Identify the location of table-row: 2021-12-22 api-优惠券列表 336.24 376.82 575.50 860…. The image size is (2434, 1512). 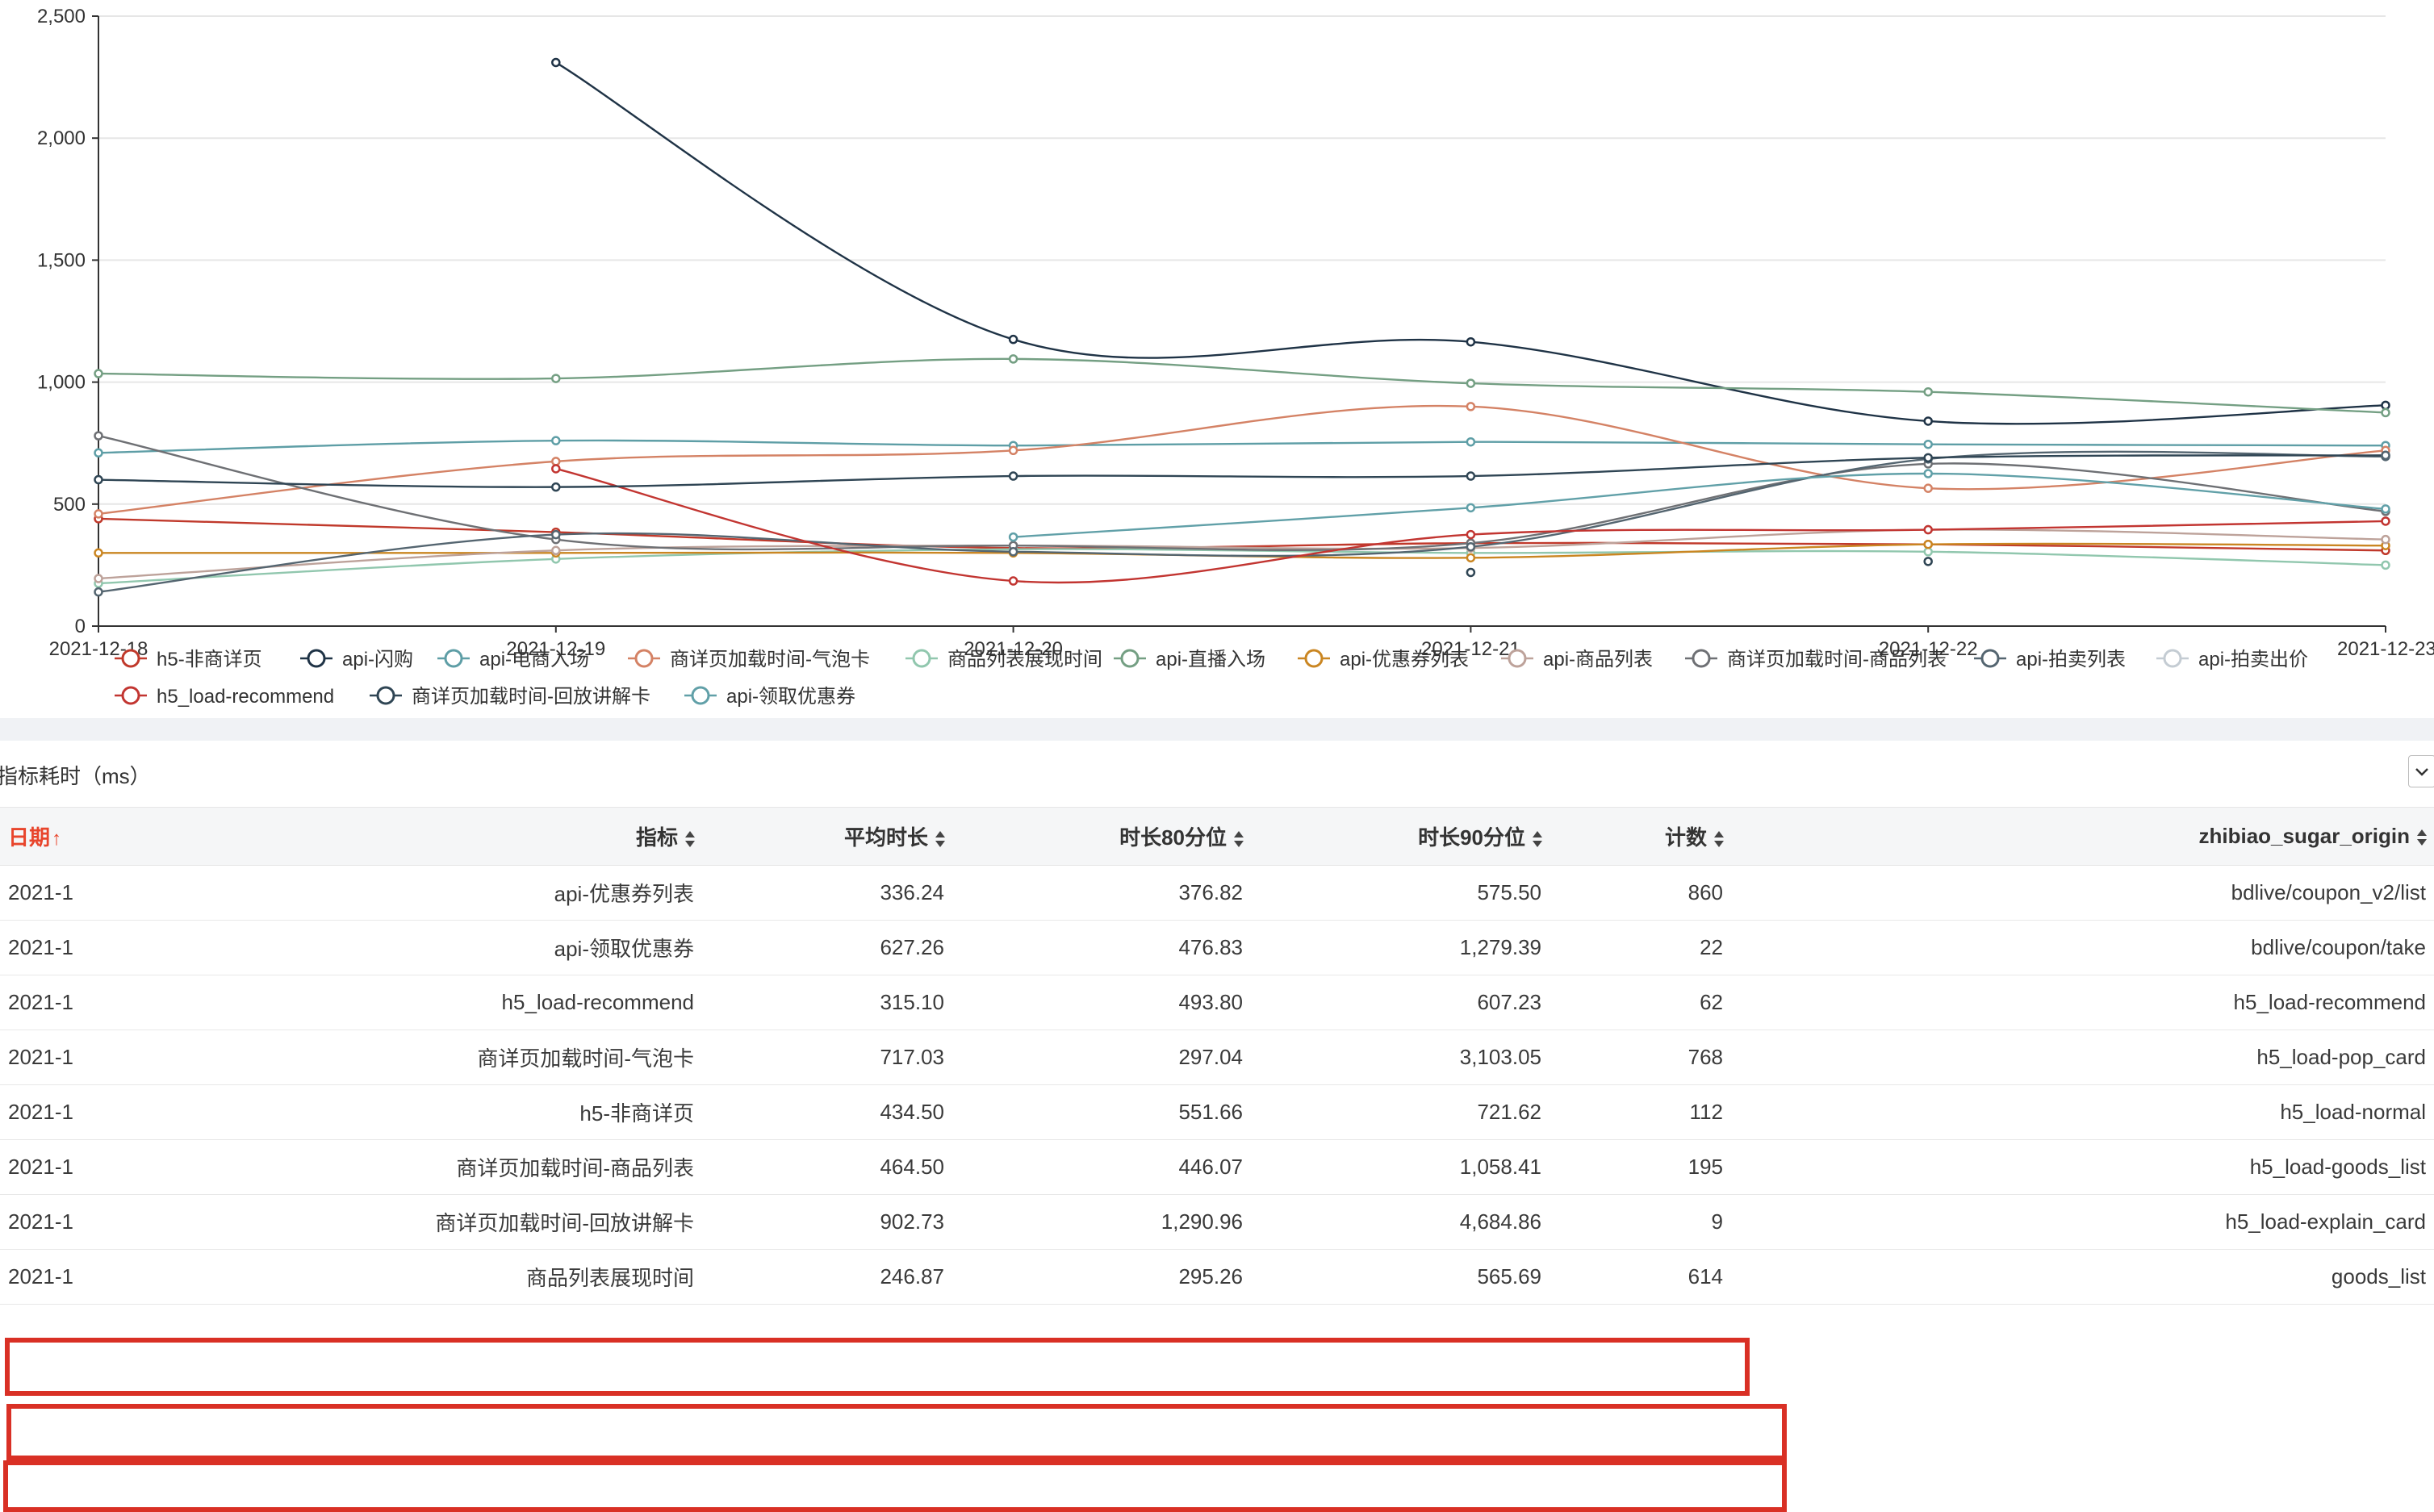
(1217, 893).